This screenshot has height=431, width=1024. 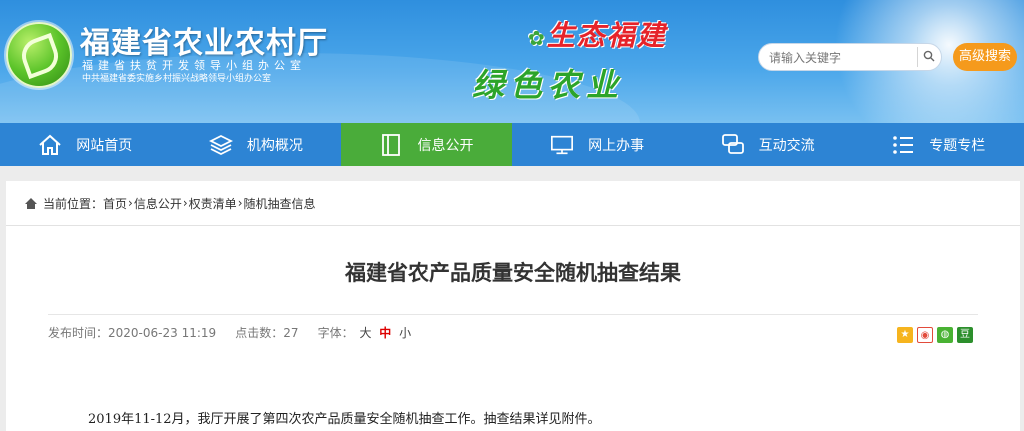 I want to click on article-meta: 发布时间：2020-06-23 11:19 点击数：27 字体： 大 中 小, so click(x=230, y=332).